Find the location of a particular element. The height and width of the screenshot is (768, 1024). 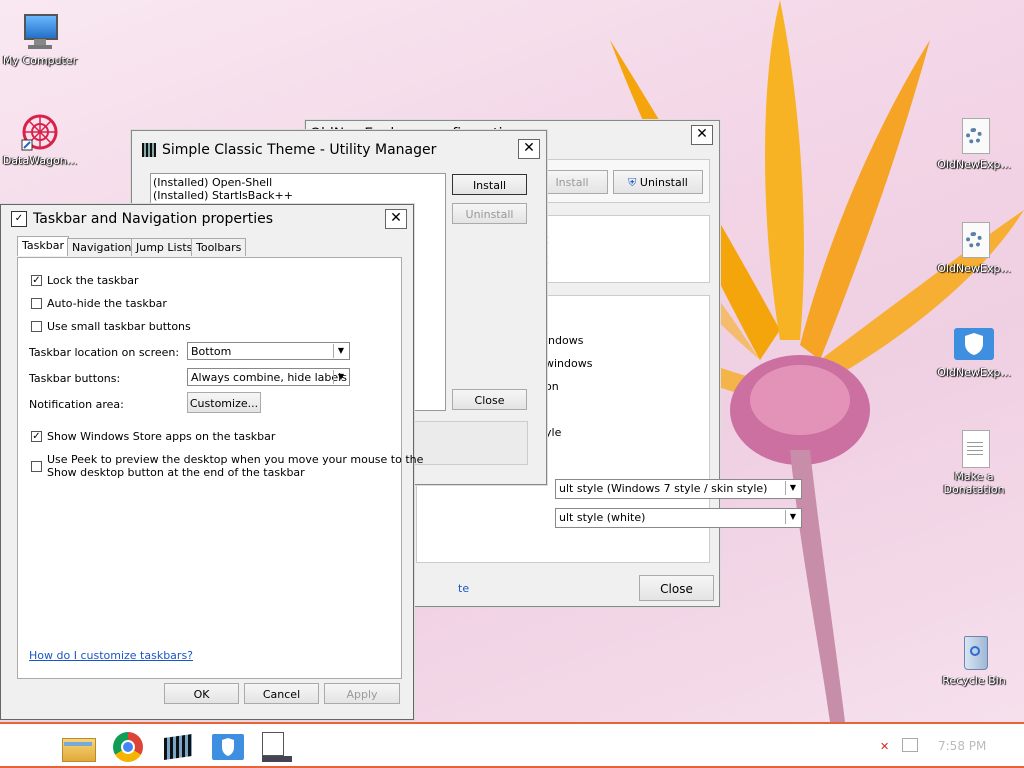

computer-icon is located at coordinates (40, 32).